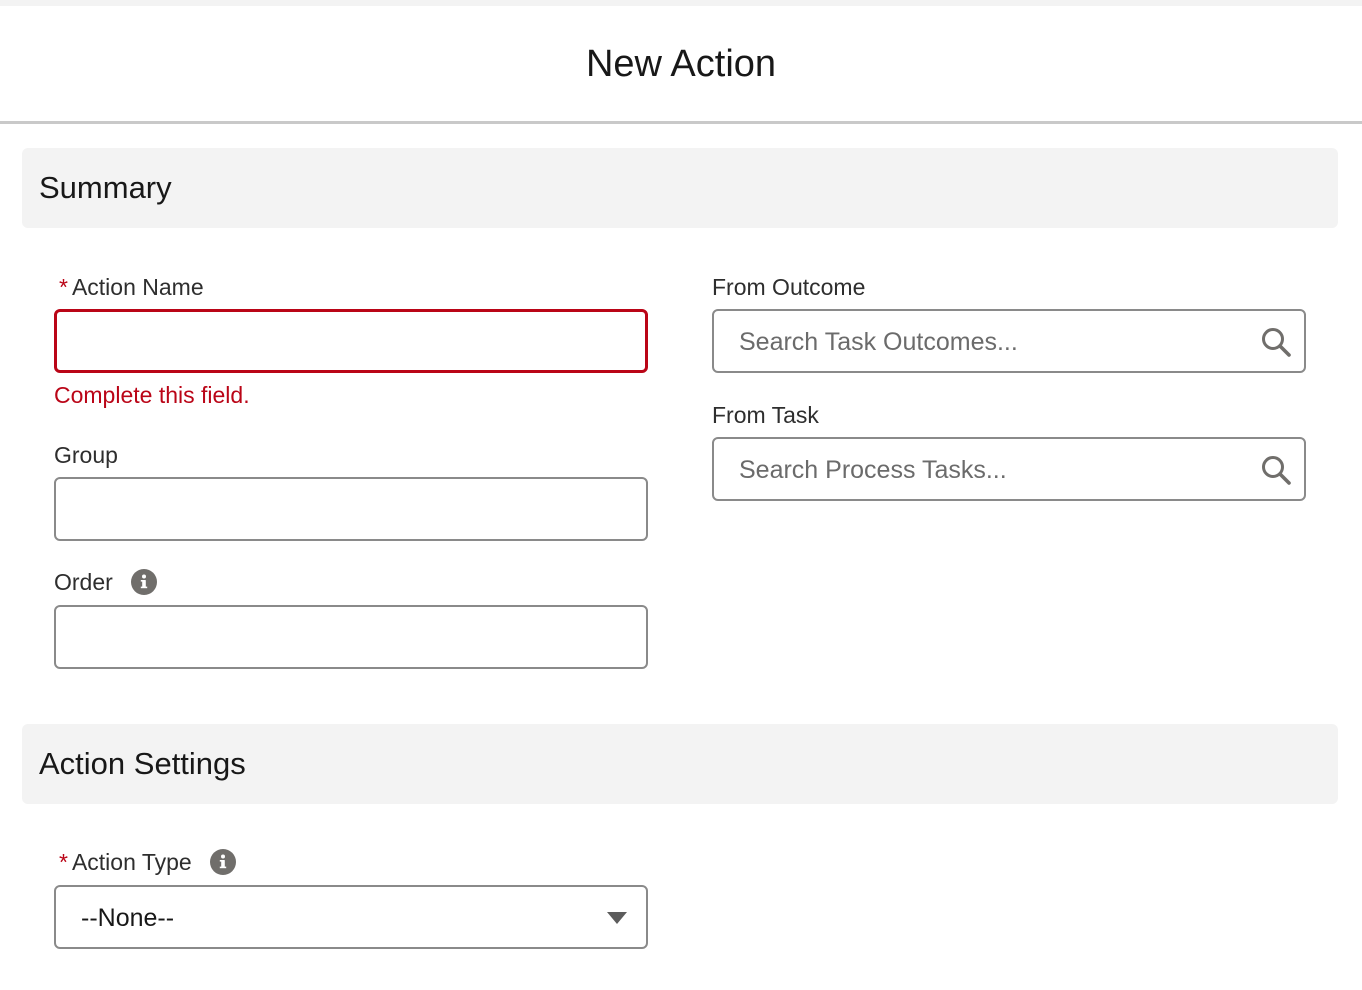 Image resolution: width=1362 pixels, height=990 pixels. Describe the element at coordinates (680, 188) in the screenshot. I see `summary-section-header: Summary` at that location.